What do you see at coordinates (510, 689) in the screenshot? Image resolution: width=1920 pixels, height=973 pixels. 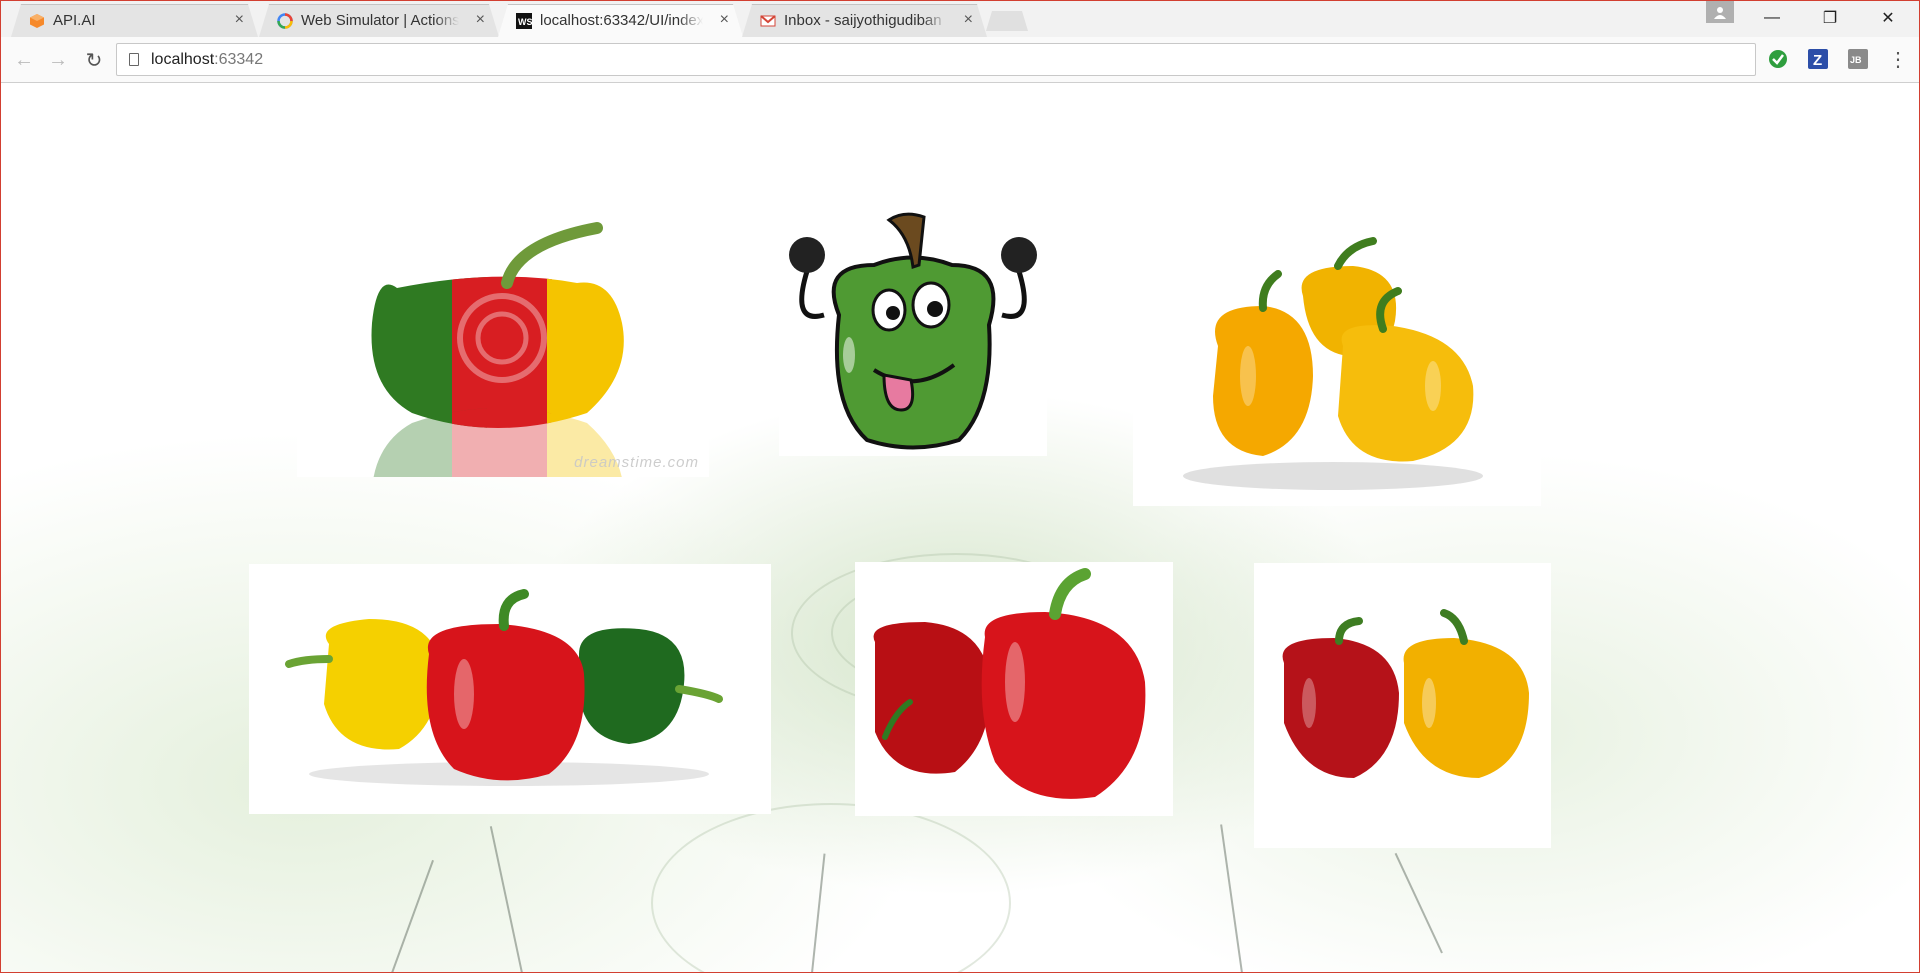 I see `pepper-image-trio` at bounding box center [510, 689].